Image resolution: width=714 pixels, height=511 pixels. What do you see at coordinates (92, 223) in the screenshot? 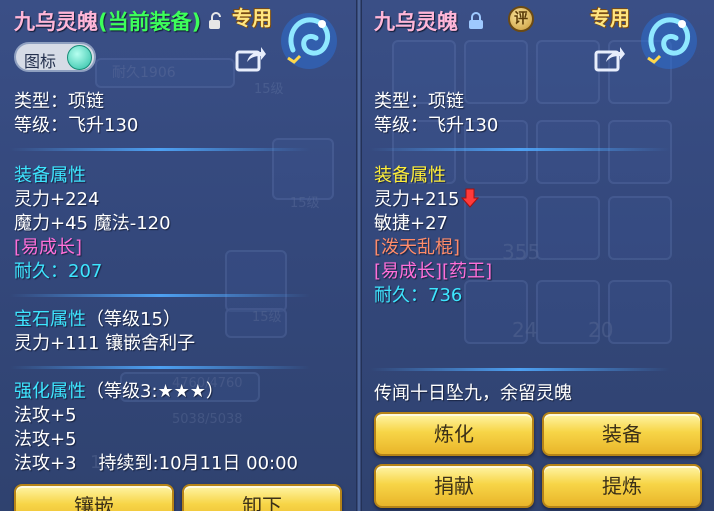
I see `attr-line: 魔力+45 魔法-120` at bounding box center [92, 223].